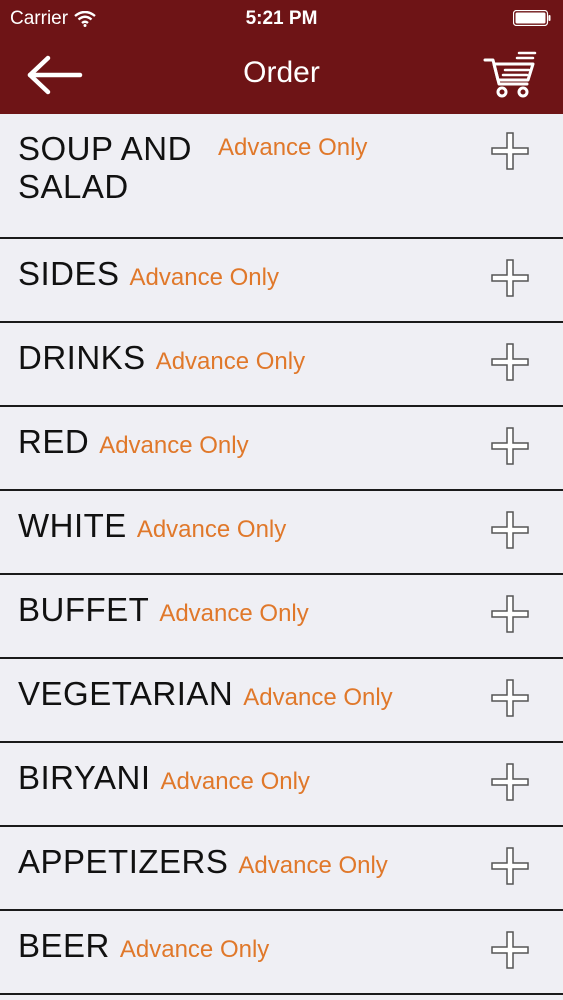 This screenshot has width=563, height=1000. I want to click on status-time: 5:21 PM, so click(281, 18).